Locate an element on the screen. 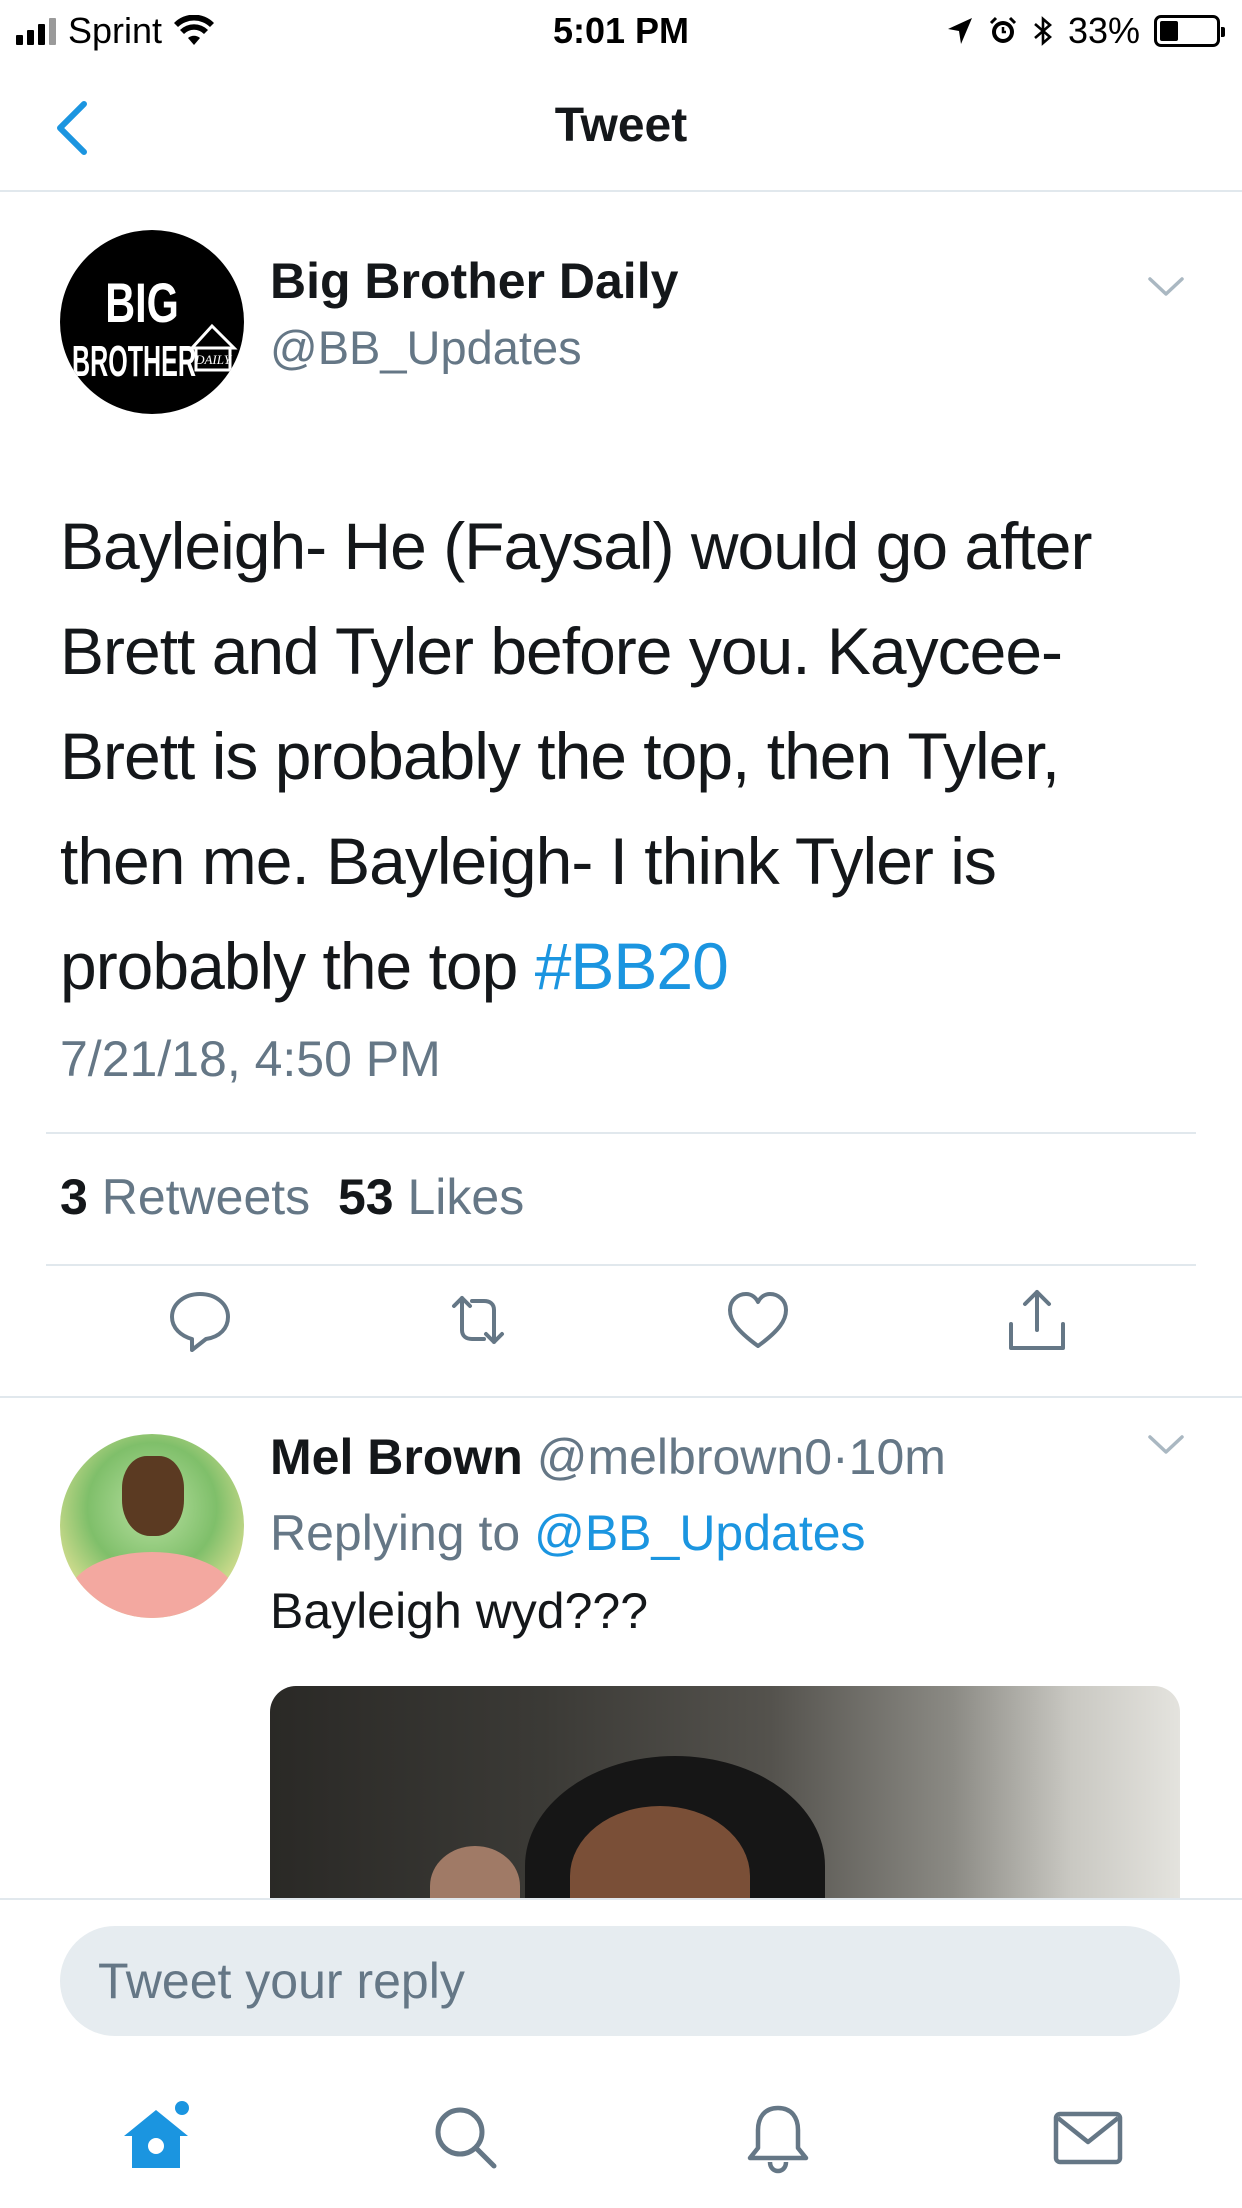 The width and height of the screenshot is (1242, 2208). reply-composer is located at coordinates (621, 1978).